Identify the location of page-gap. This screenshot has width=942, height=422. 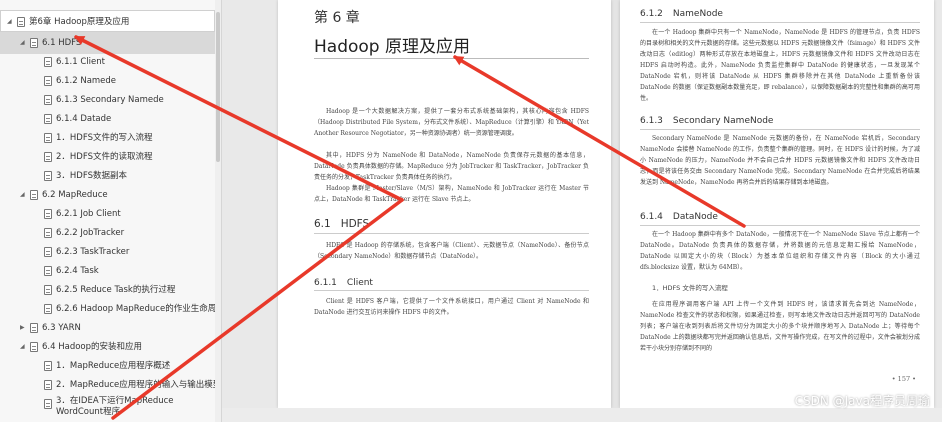
(615, 204).